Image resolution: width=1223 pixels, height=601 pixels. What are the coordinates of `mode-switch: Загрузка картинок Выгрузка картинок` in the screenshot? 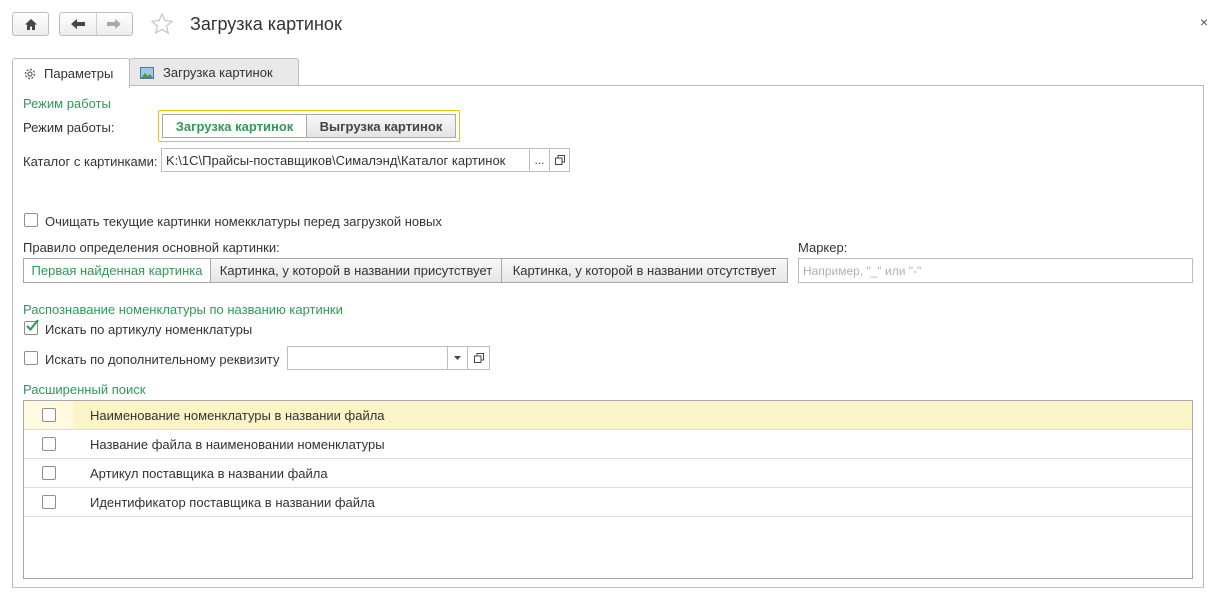 It's located at (309, 126).